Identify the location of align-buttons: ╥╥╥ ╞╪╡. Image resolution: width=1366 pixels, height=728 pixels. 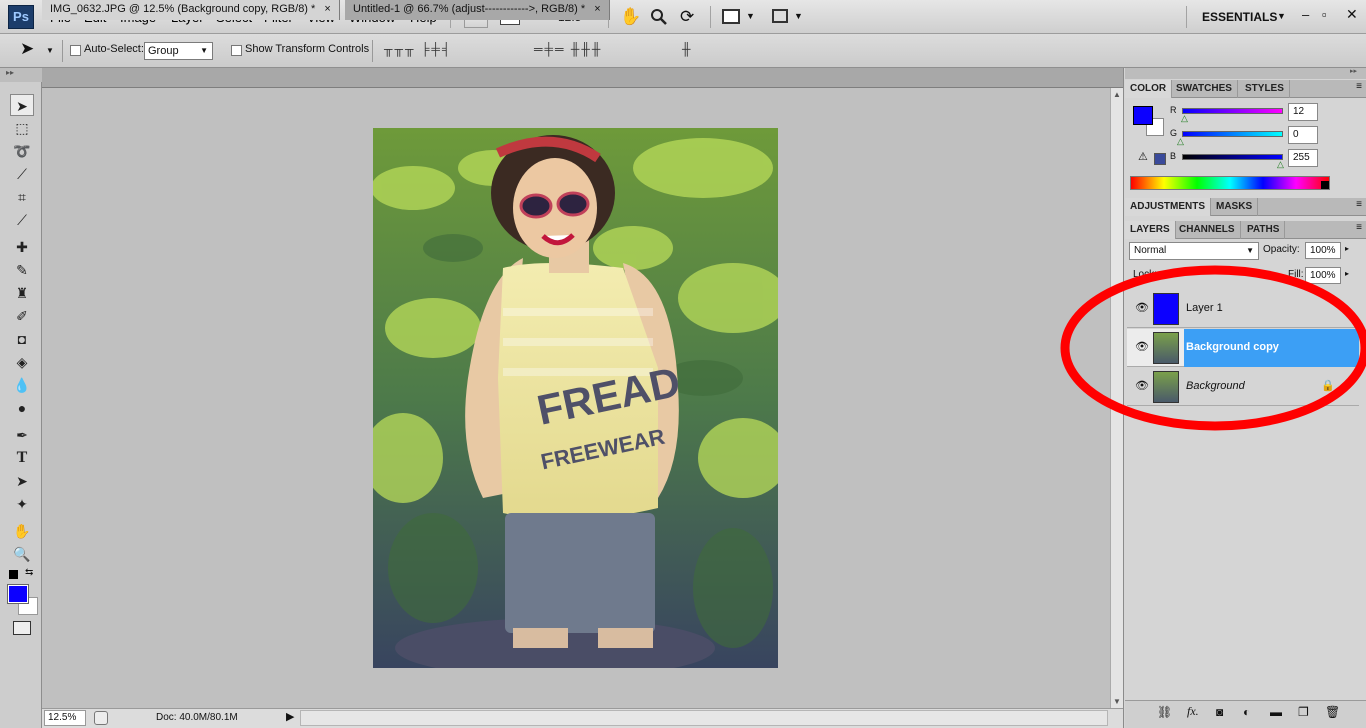
(418, 49).